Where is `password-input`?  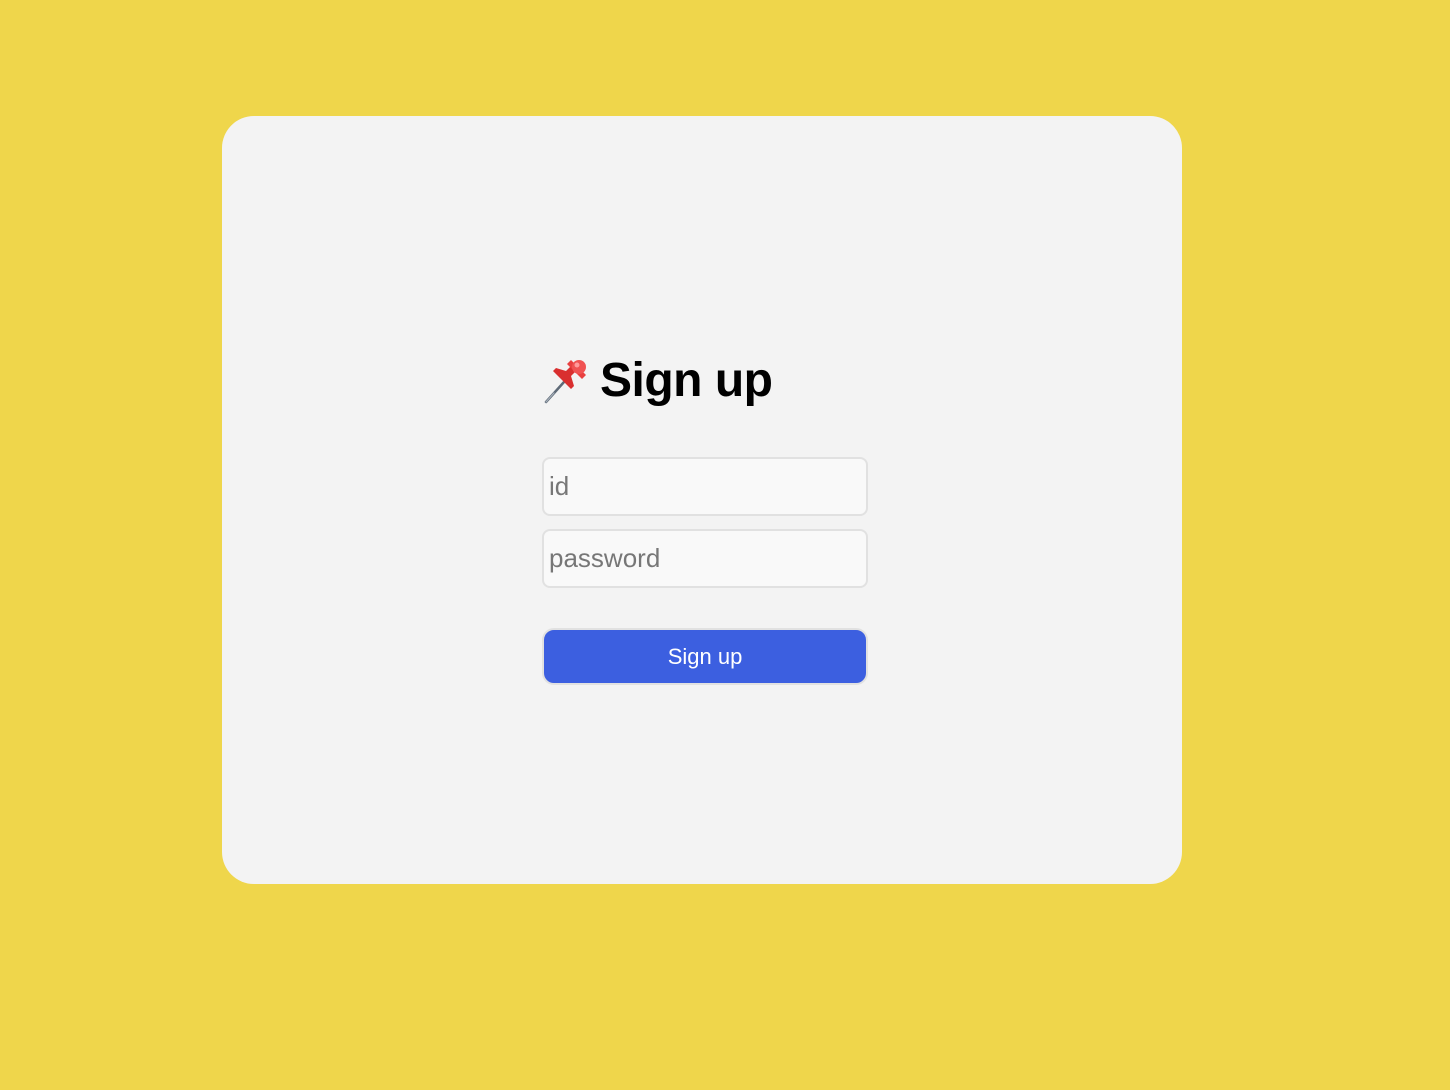
password-input is located at coordinates (705, 558).